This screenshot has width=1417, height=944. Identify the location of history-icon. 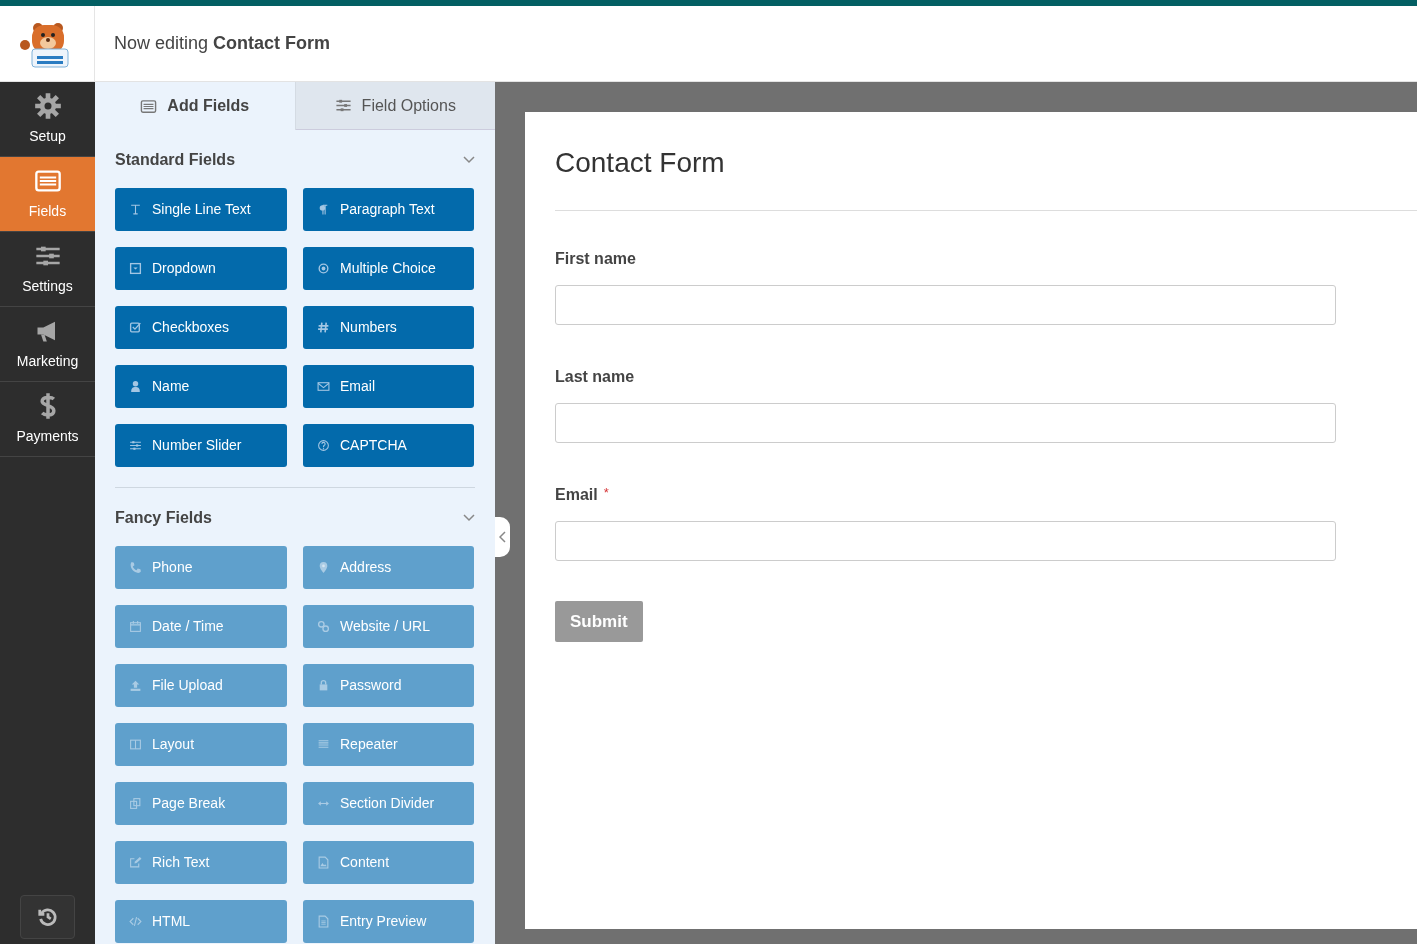
(47, 917).